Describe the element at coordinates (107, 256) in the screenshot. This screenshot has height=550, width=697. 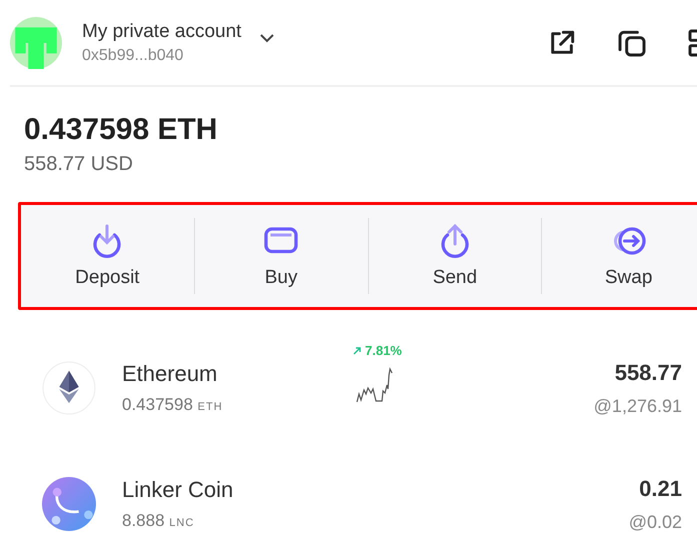
I see `deposit-button: Deposit` at that location.